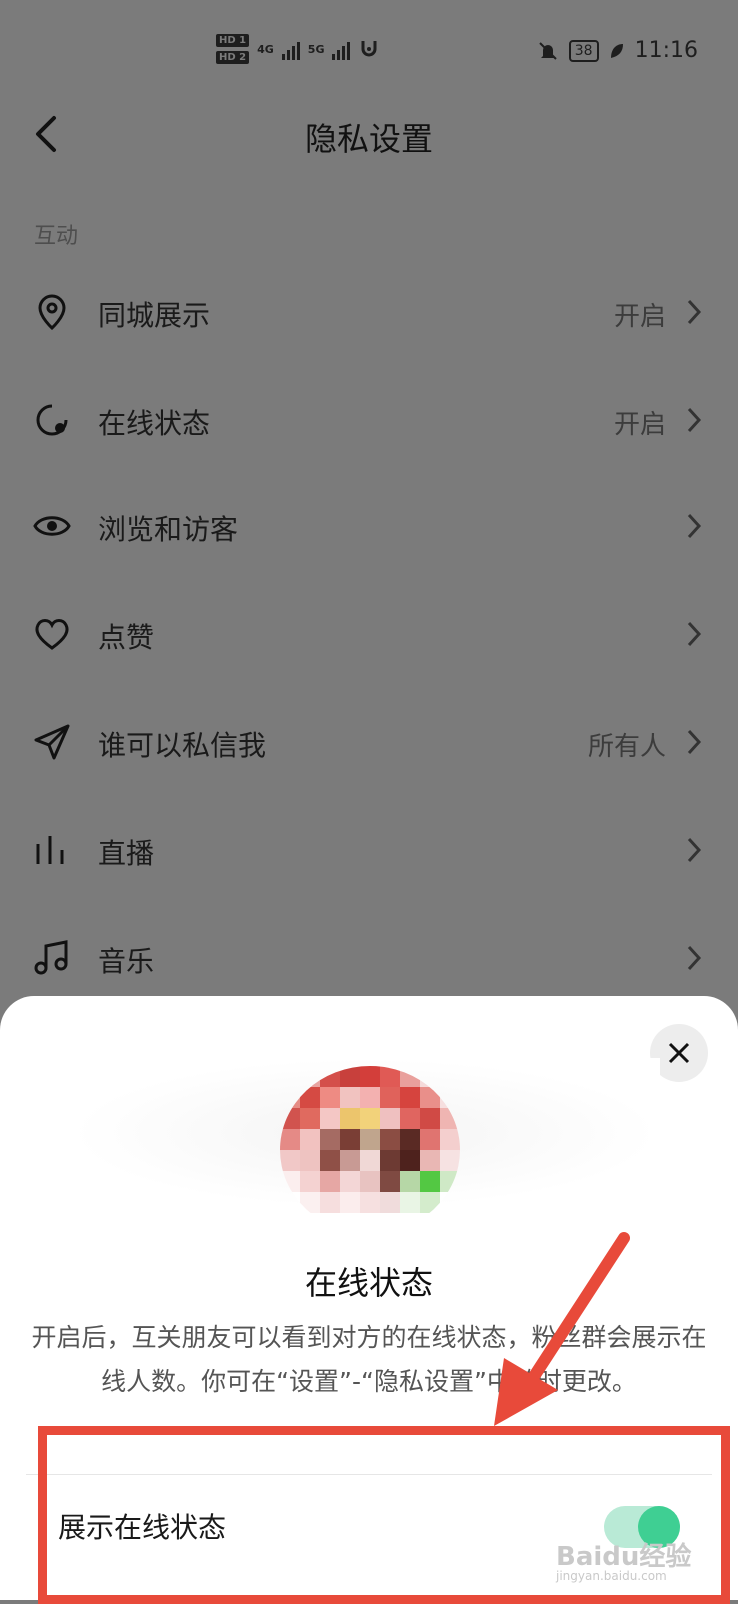 The image size is (738, 1604). What do you see at coordinates (154, 423) in the screenshot?
I see `row-label: 在线状态` at bounding box center [154, 423].